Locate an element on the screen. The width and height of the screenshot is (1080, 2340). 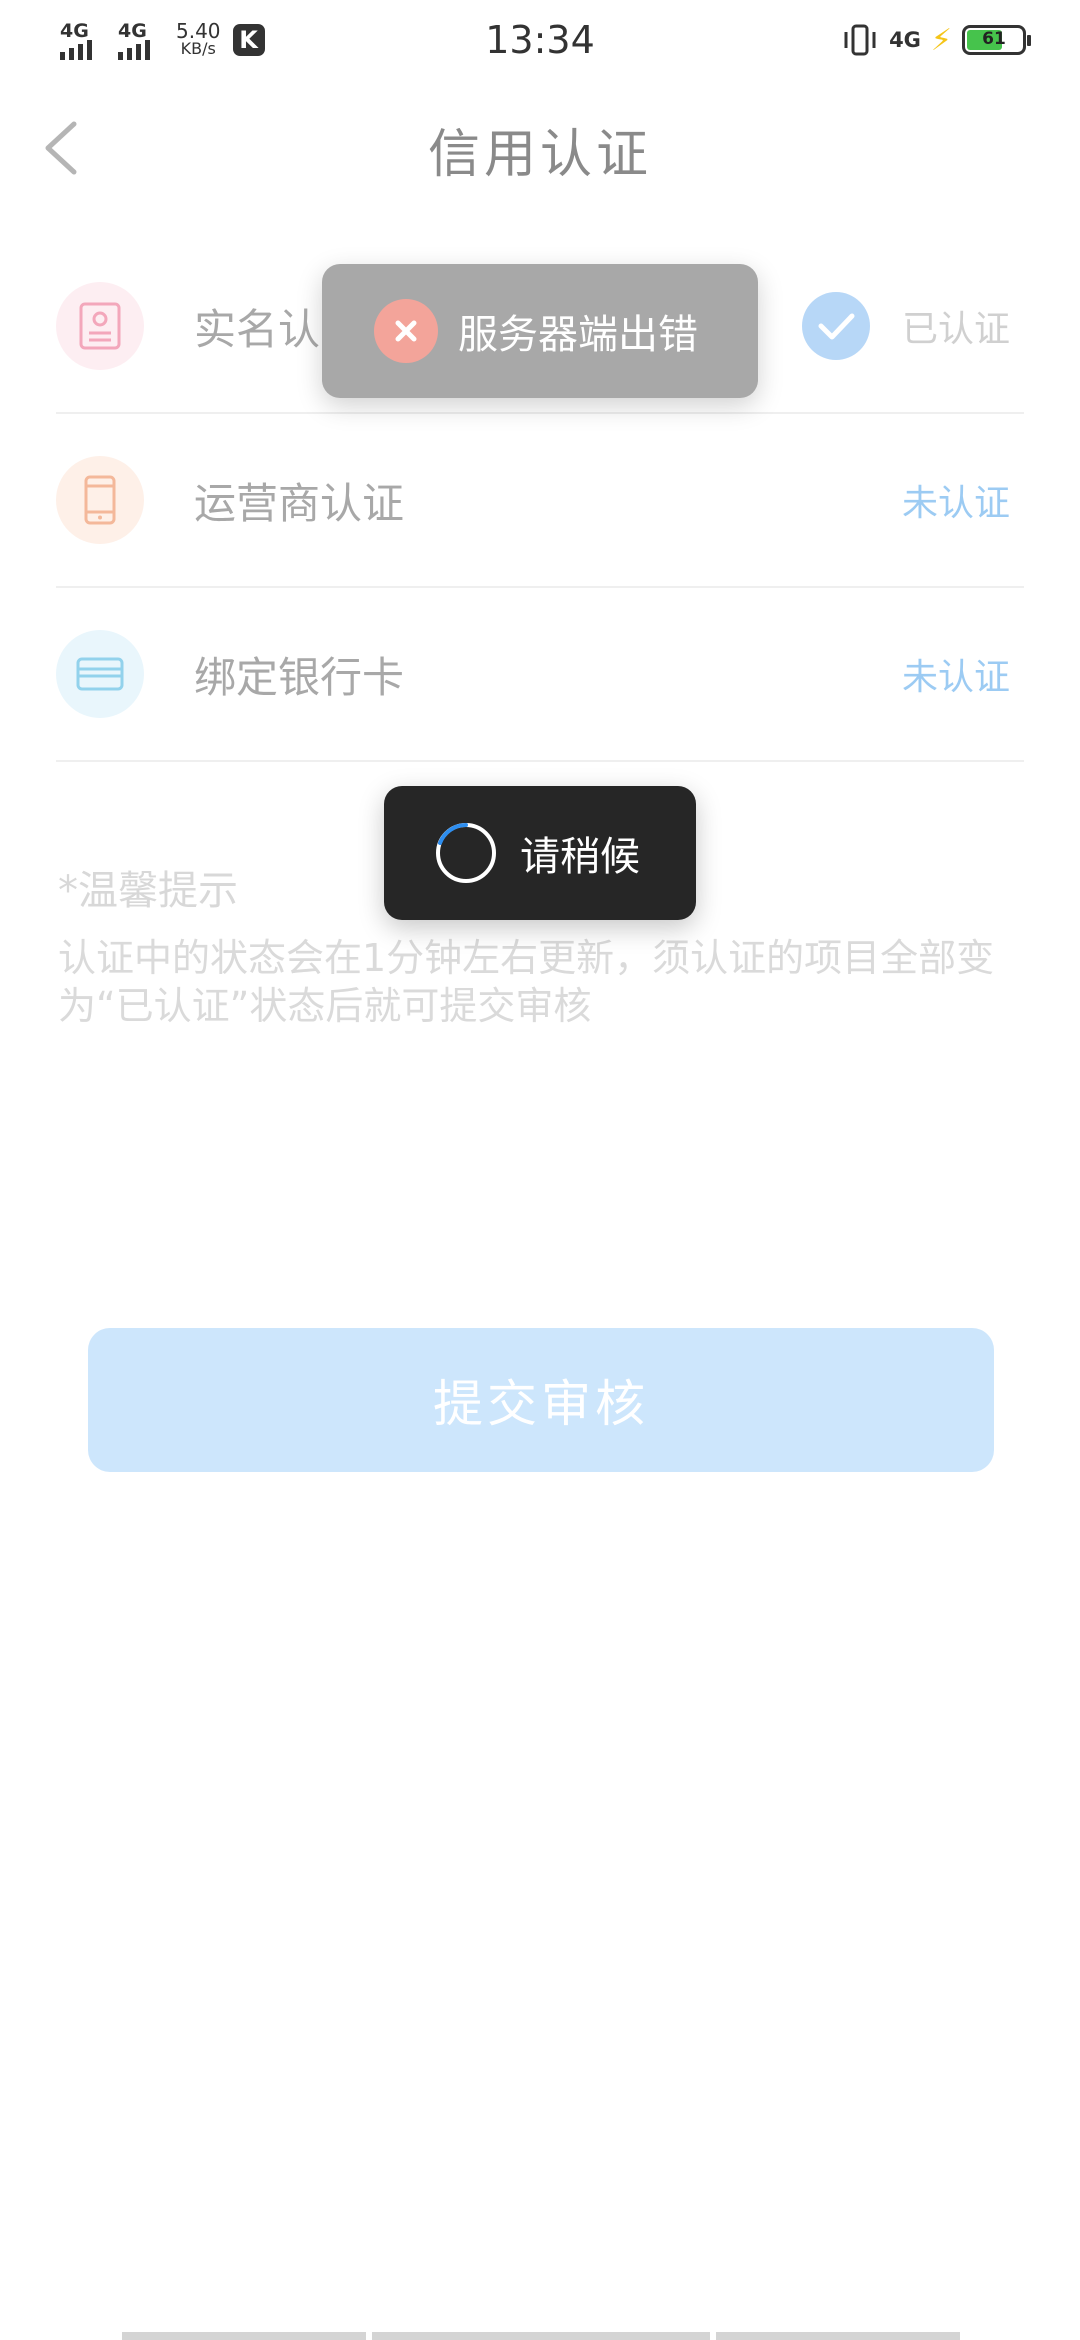
page-title: 信用认证 is located at coordinates (539, 155).